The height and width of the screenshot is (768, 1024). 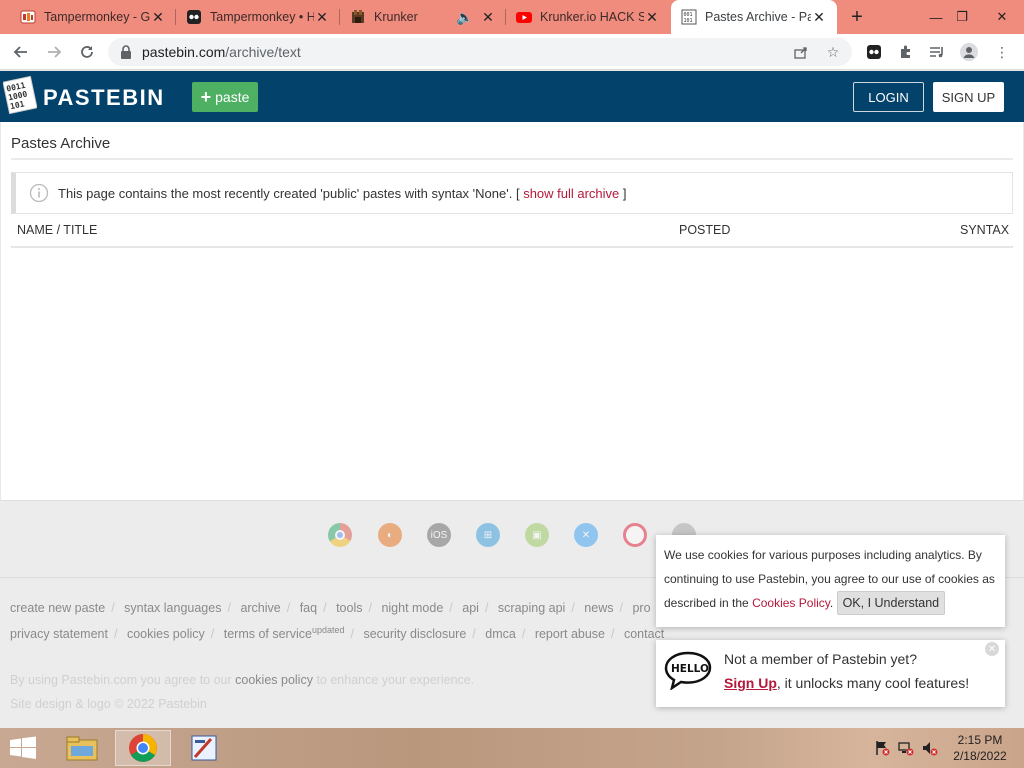 I want to click on tab-pastes-archive: 001 101 Pastes Archive - Pa ✕, so click(x=754, y=17).